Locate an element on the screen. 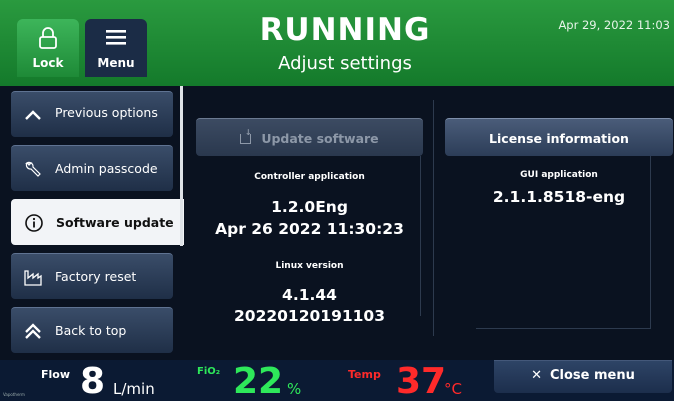 The width and height of the screenshot is (674, 401). sidebar-item-admin-passcode: Admin passcode is located at coordinates (92, 168).